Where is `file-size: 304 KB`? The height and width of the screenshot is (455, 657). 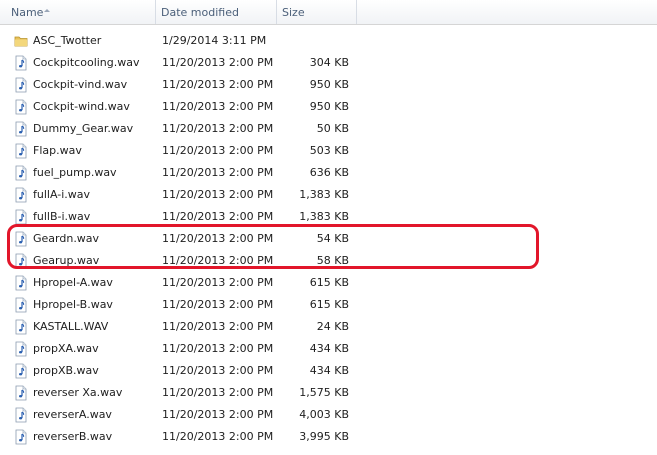 file-size: 304 KB is located at coordinates (329, 62).